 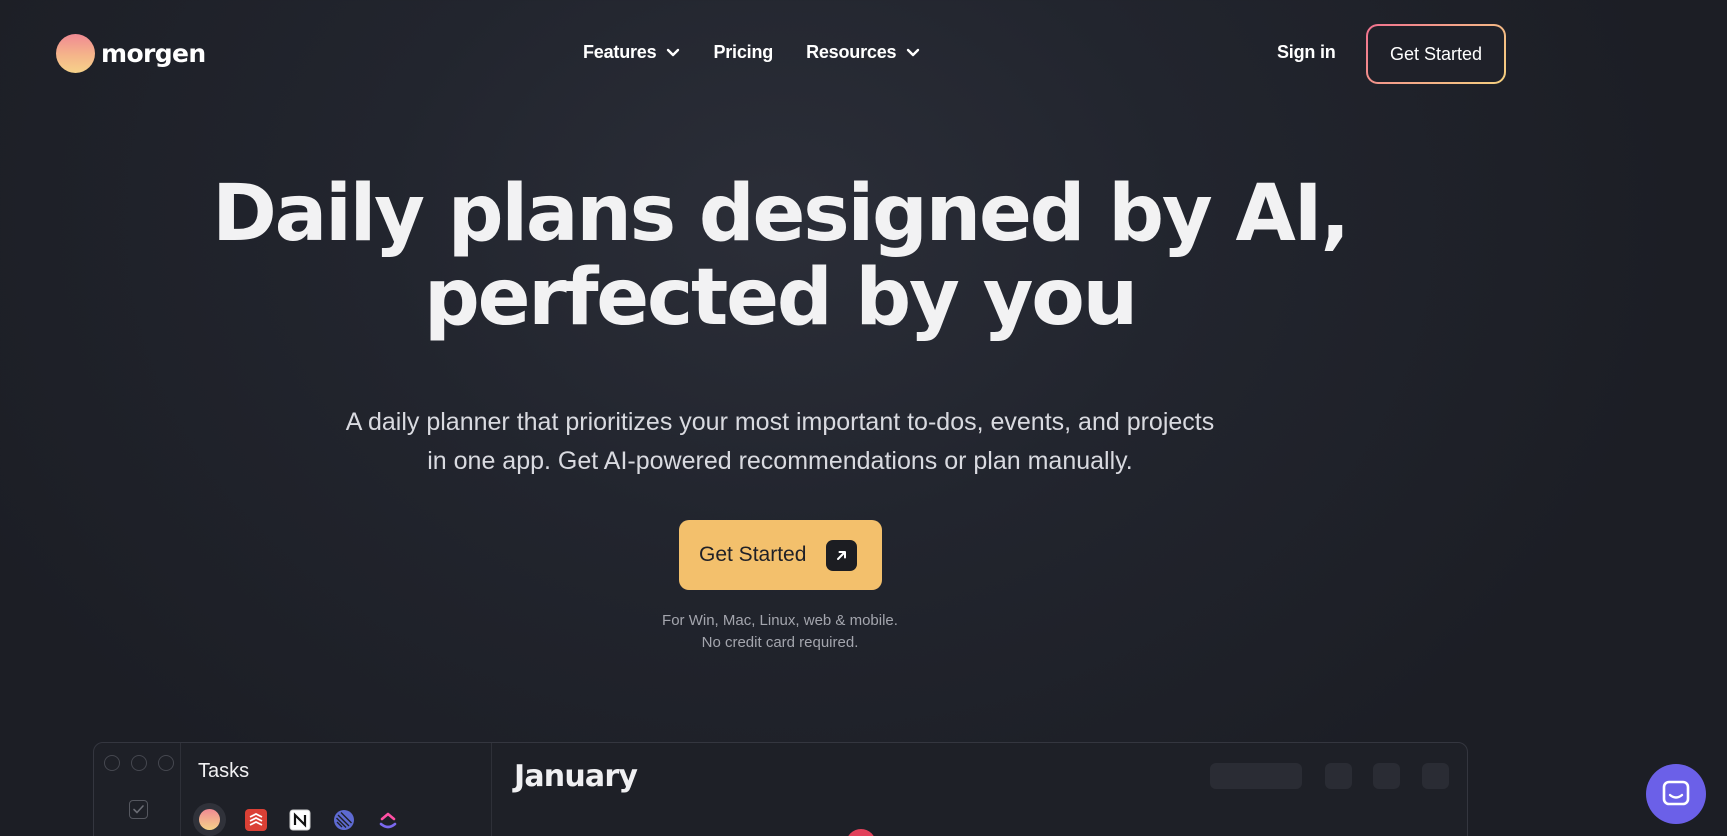 I want to click on nav-resources-label: Resources, so click(x=851, y=52).